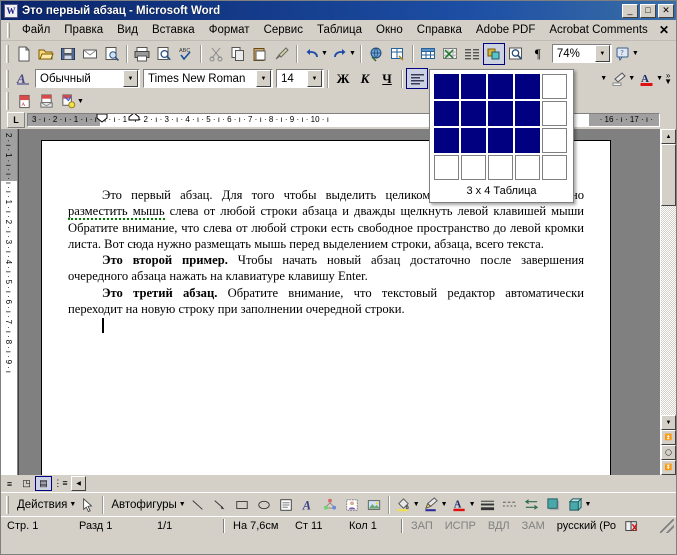 The width and height of the screenshot is (677, 555). Describe the element at coordinates (7, 101) in the screenshot. I see `pdf-toolbar-grip` at that location.